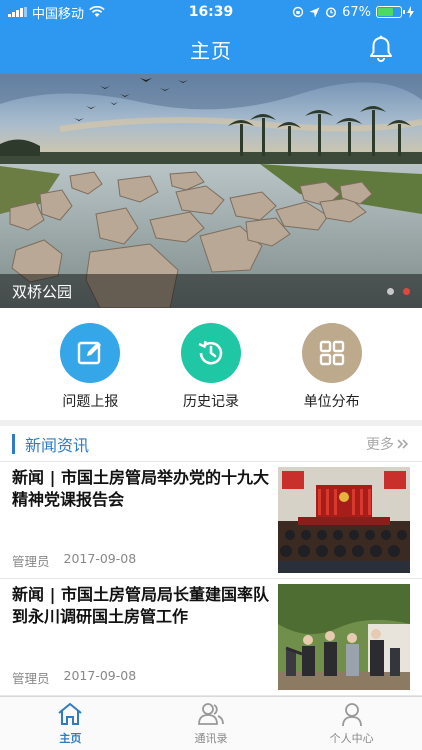 This screenshot has height=750, width=422. I want to click on banner-caption-bar: 双桥公园, so click(211, 291).